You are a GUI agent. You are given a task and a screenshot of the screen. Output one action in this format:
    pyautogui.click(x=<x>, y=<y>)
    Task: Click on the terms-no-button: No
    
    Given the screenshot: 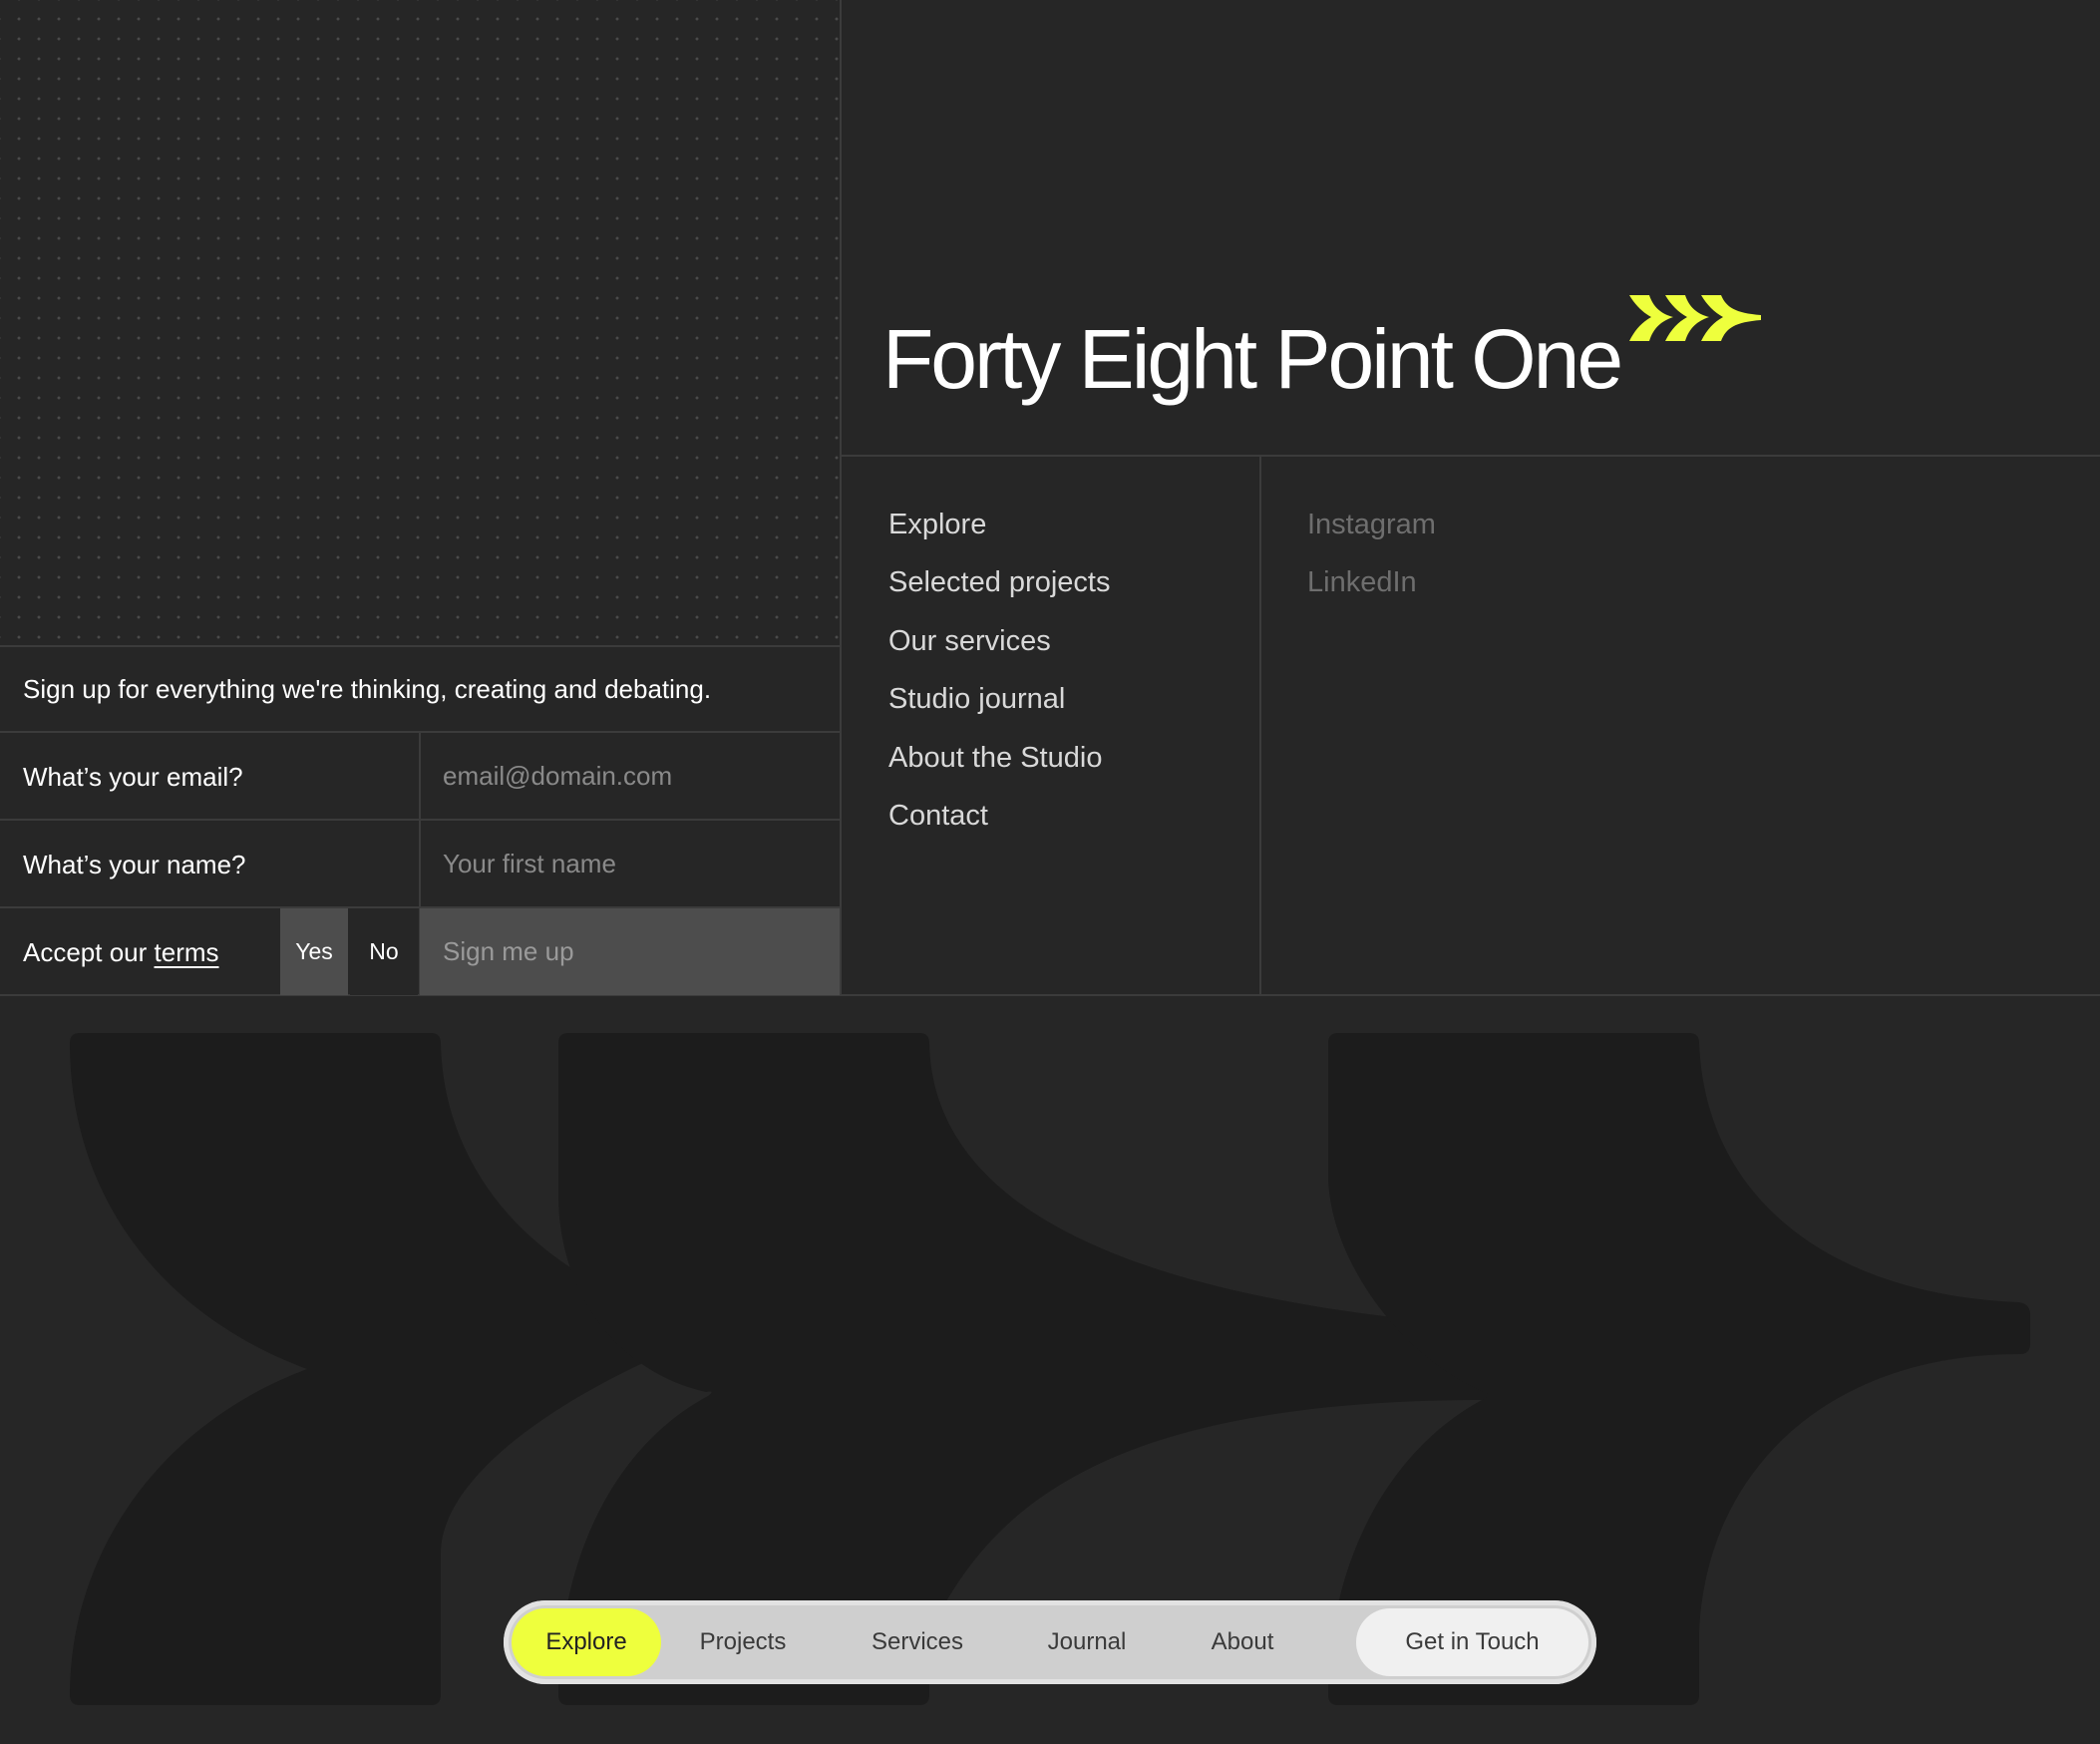 What is the action you would take?
    pyautogui.click(x=384, y=951)
    